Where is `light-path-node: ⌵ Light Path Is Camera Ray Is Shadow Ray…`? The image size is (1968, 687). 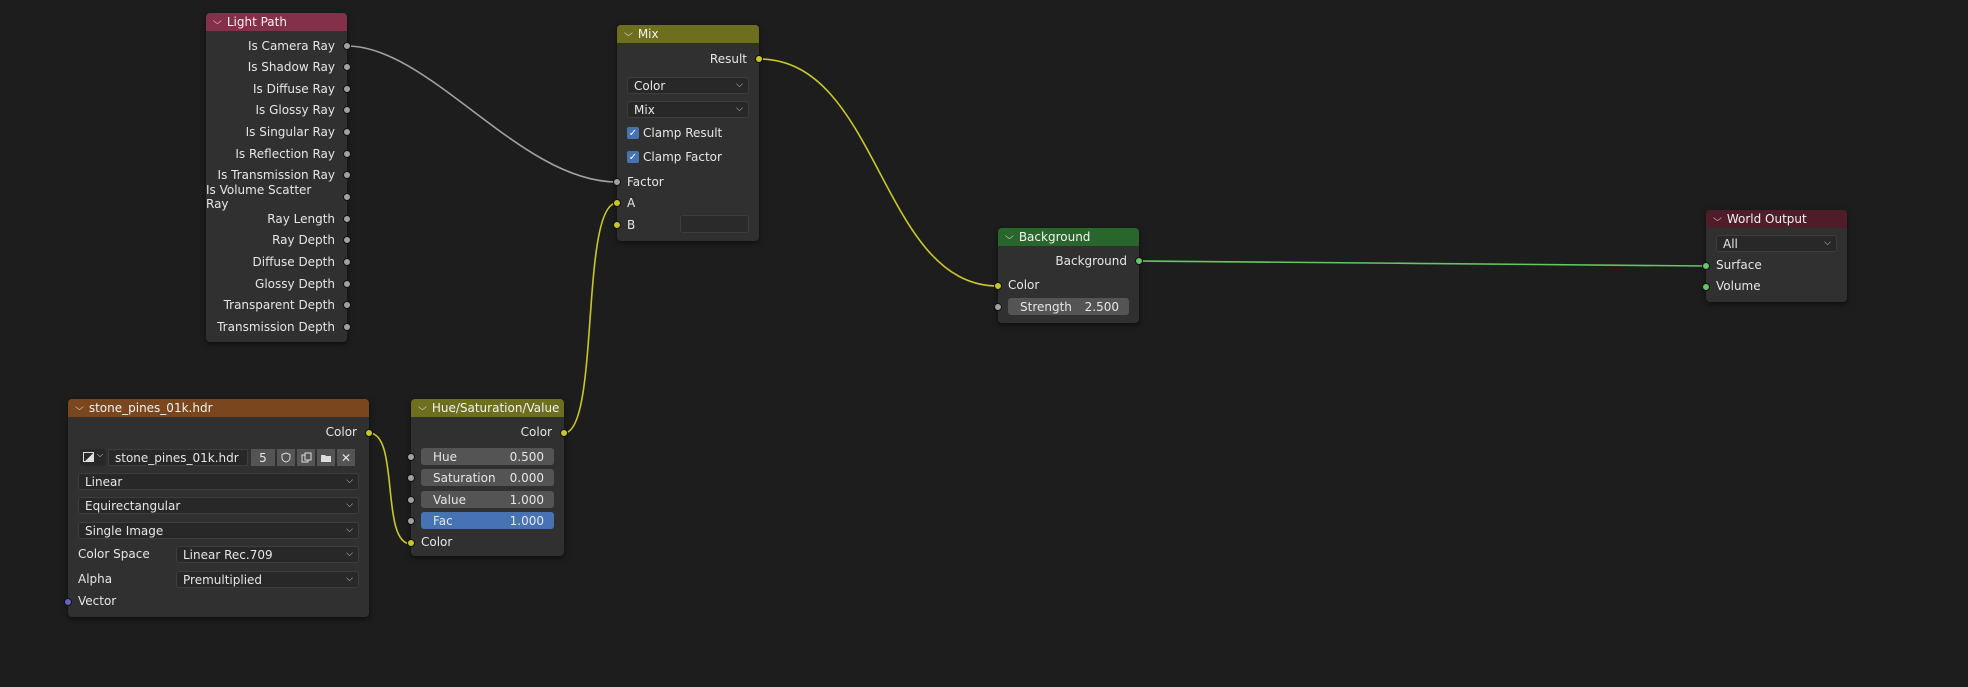 light-path-node: ⌵ Light Path Is Camera Ray Is Shadow Ray… is located at coordinates (278, 177).